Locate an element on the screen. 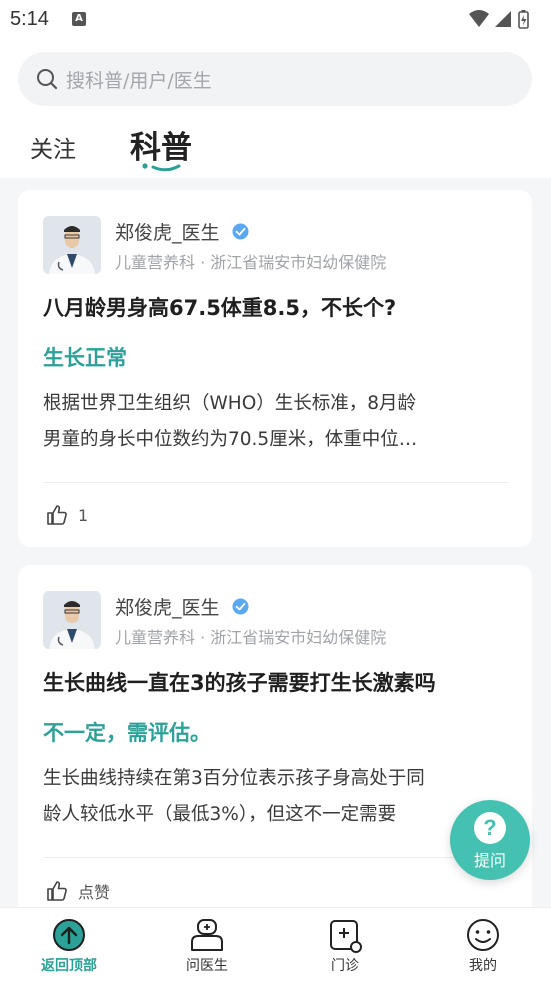 This screenshot has height=982, width=551. like-button: 点赞 is located at coordinates (78, 891).